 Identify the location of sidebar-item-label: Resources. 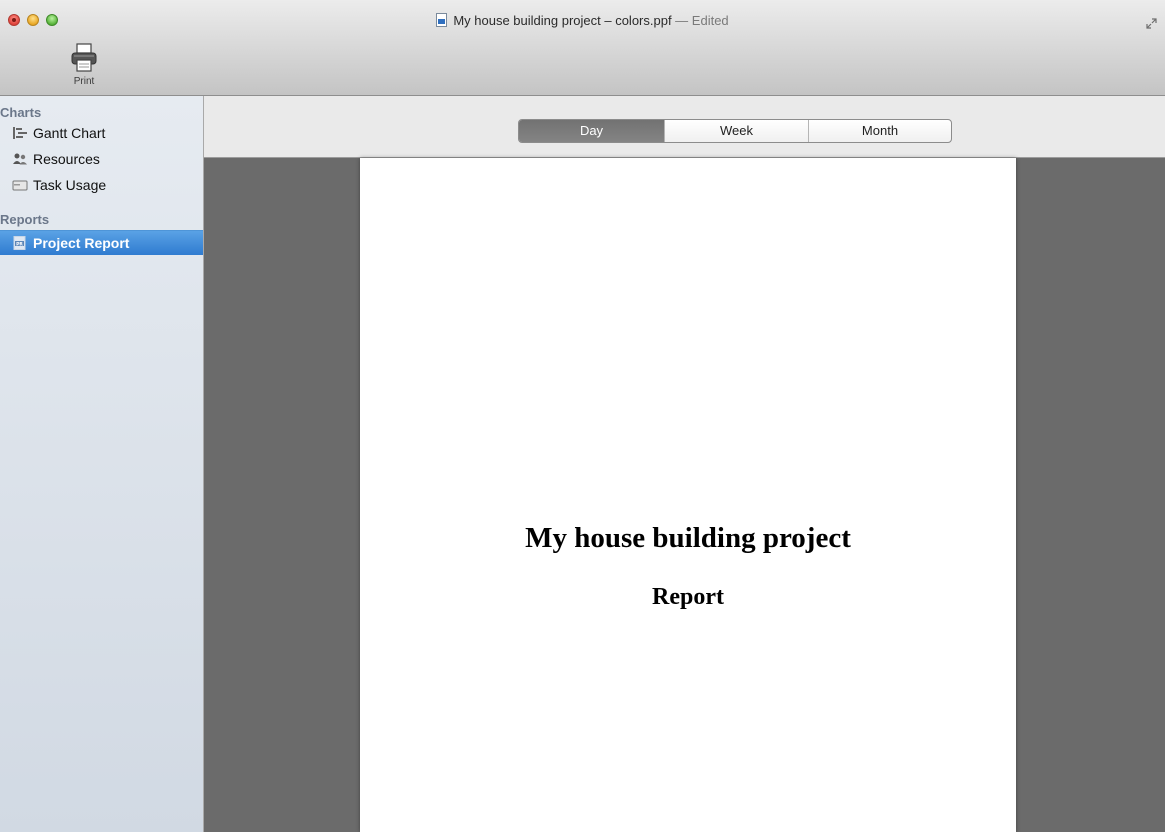
(66, 159).